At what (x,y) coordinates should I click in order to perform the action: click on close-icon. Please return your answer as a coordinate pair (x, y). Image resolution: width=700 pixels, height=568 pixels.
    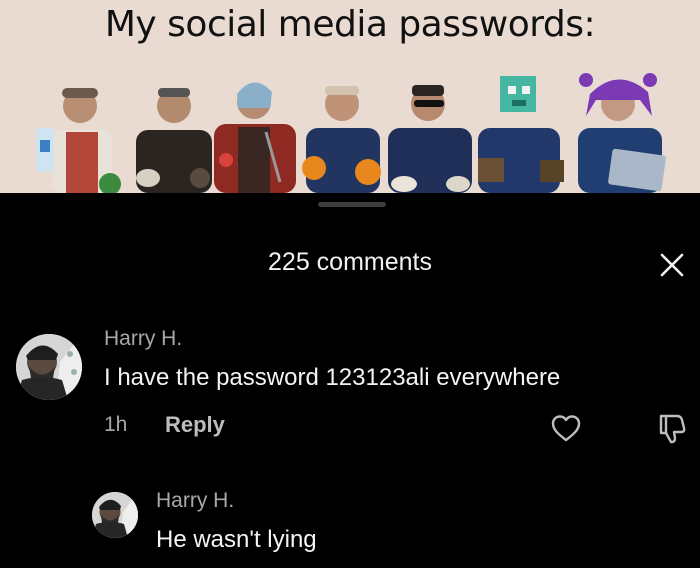
    Looking at the image, I should click on (672, 265).